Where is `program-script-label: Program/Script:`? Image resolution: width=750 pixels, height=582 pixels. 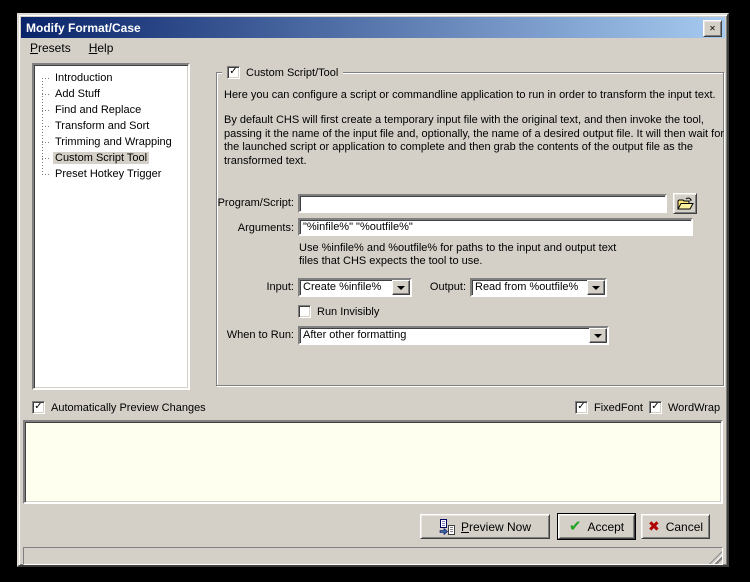 program-script-label: Program/Script: is located at coordinates (255, 203).